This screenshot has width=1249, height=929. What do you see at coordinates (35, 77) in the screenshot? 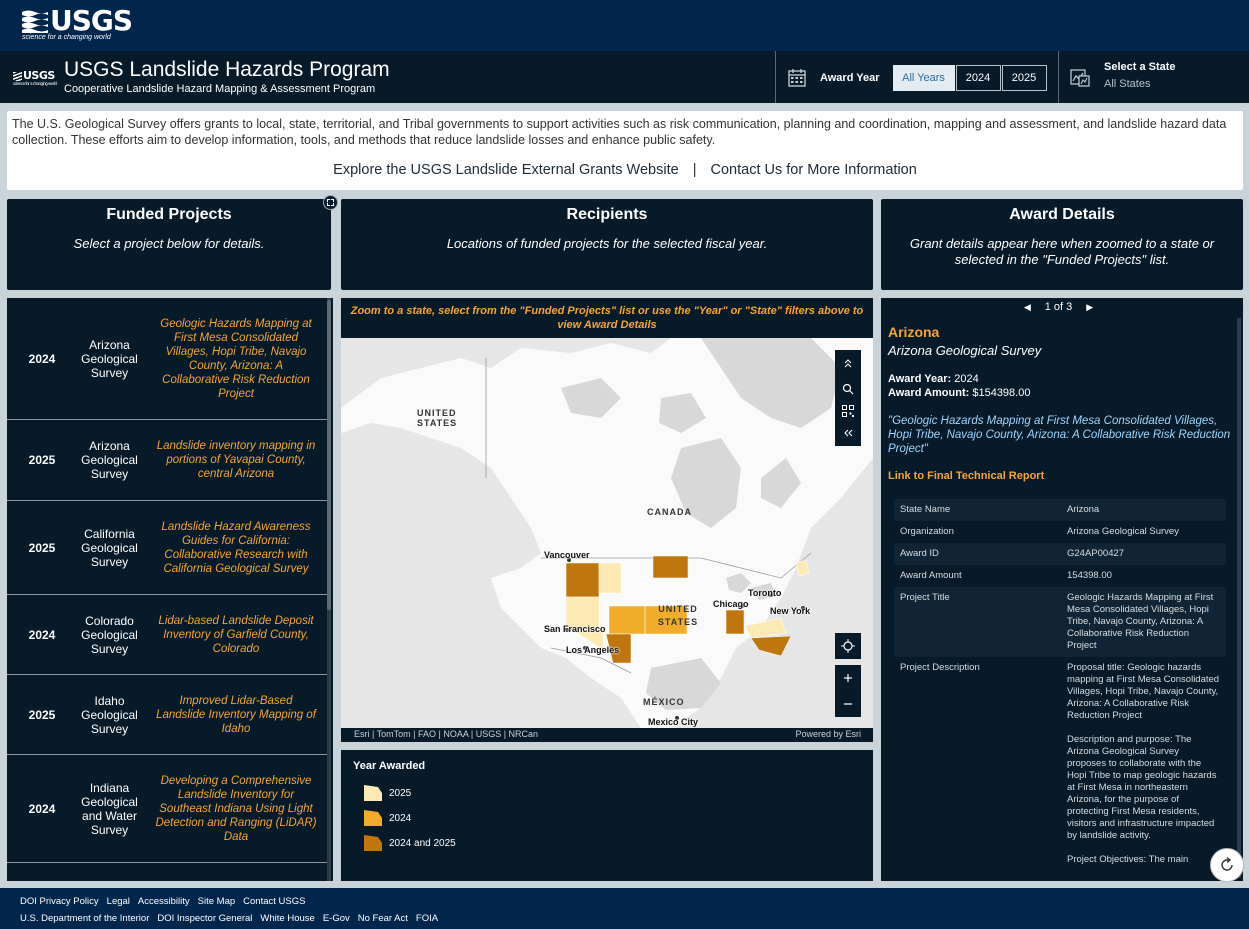
I see `header-usgs-logo: USGS science for a changing world` at bounding box center [35, 77].